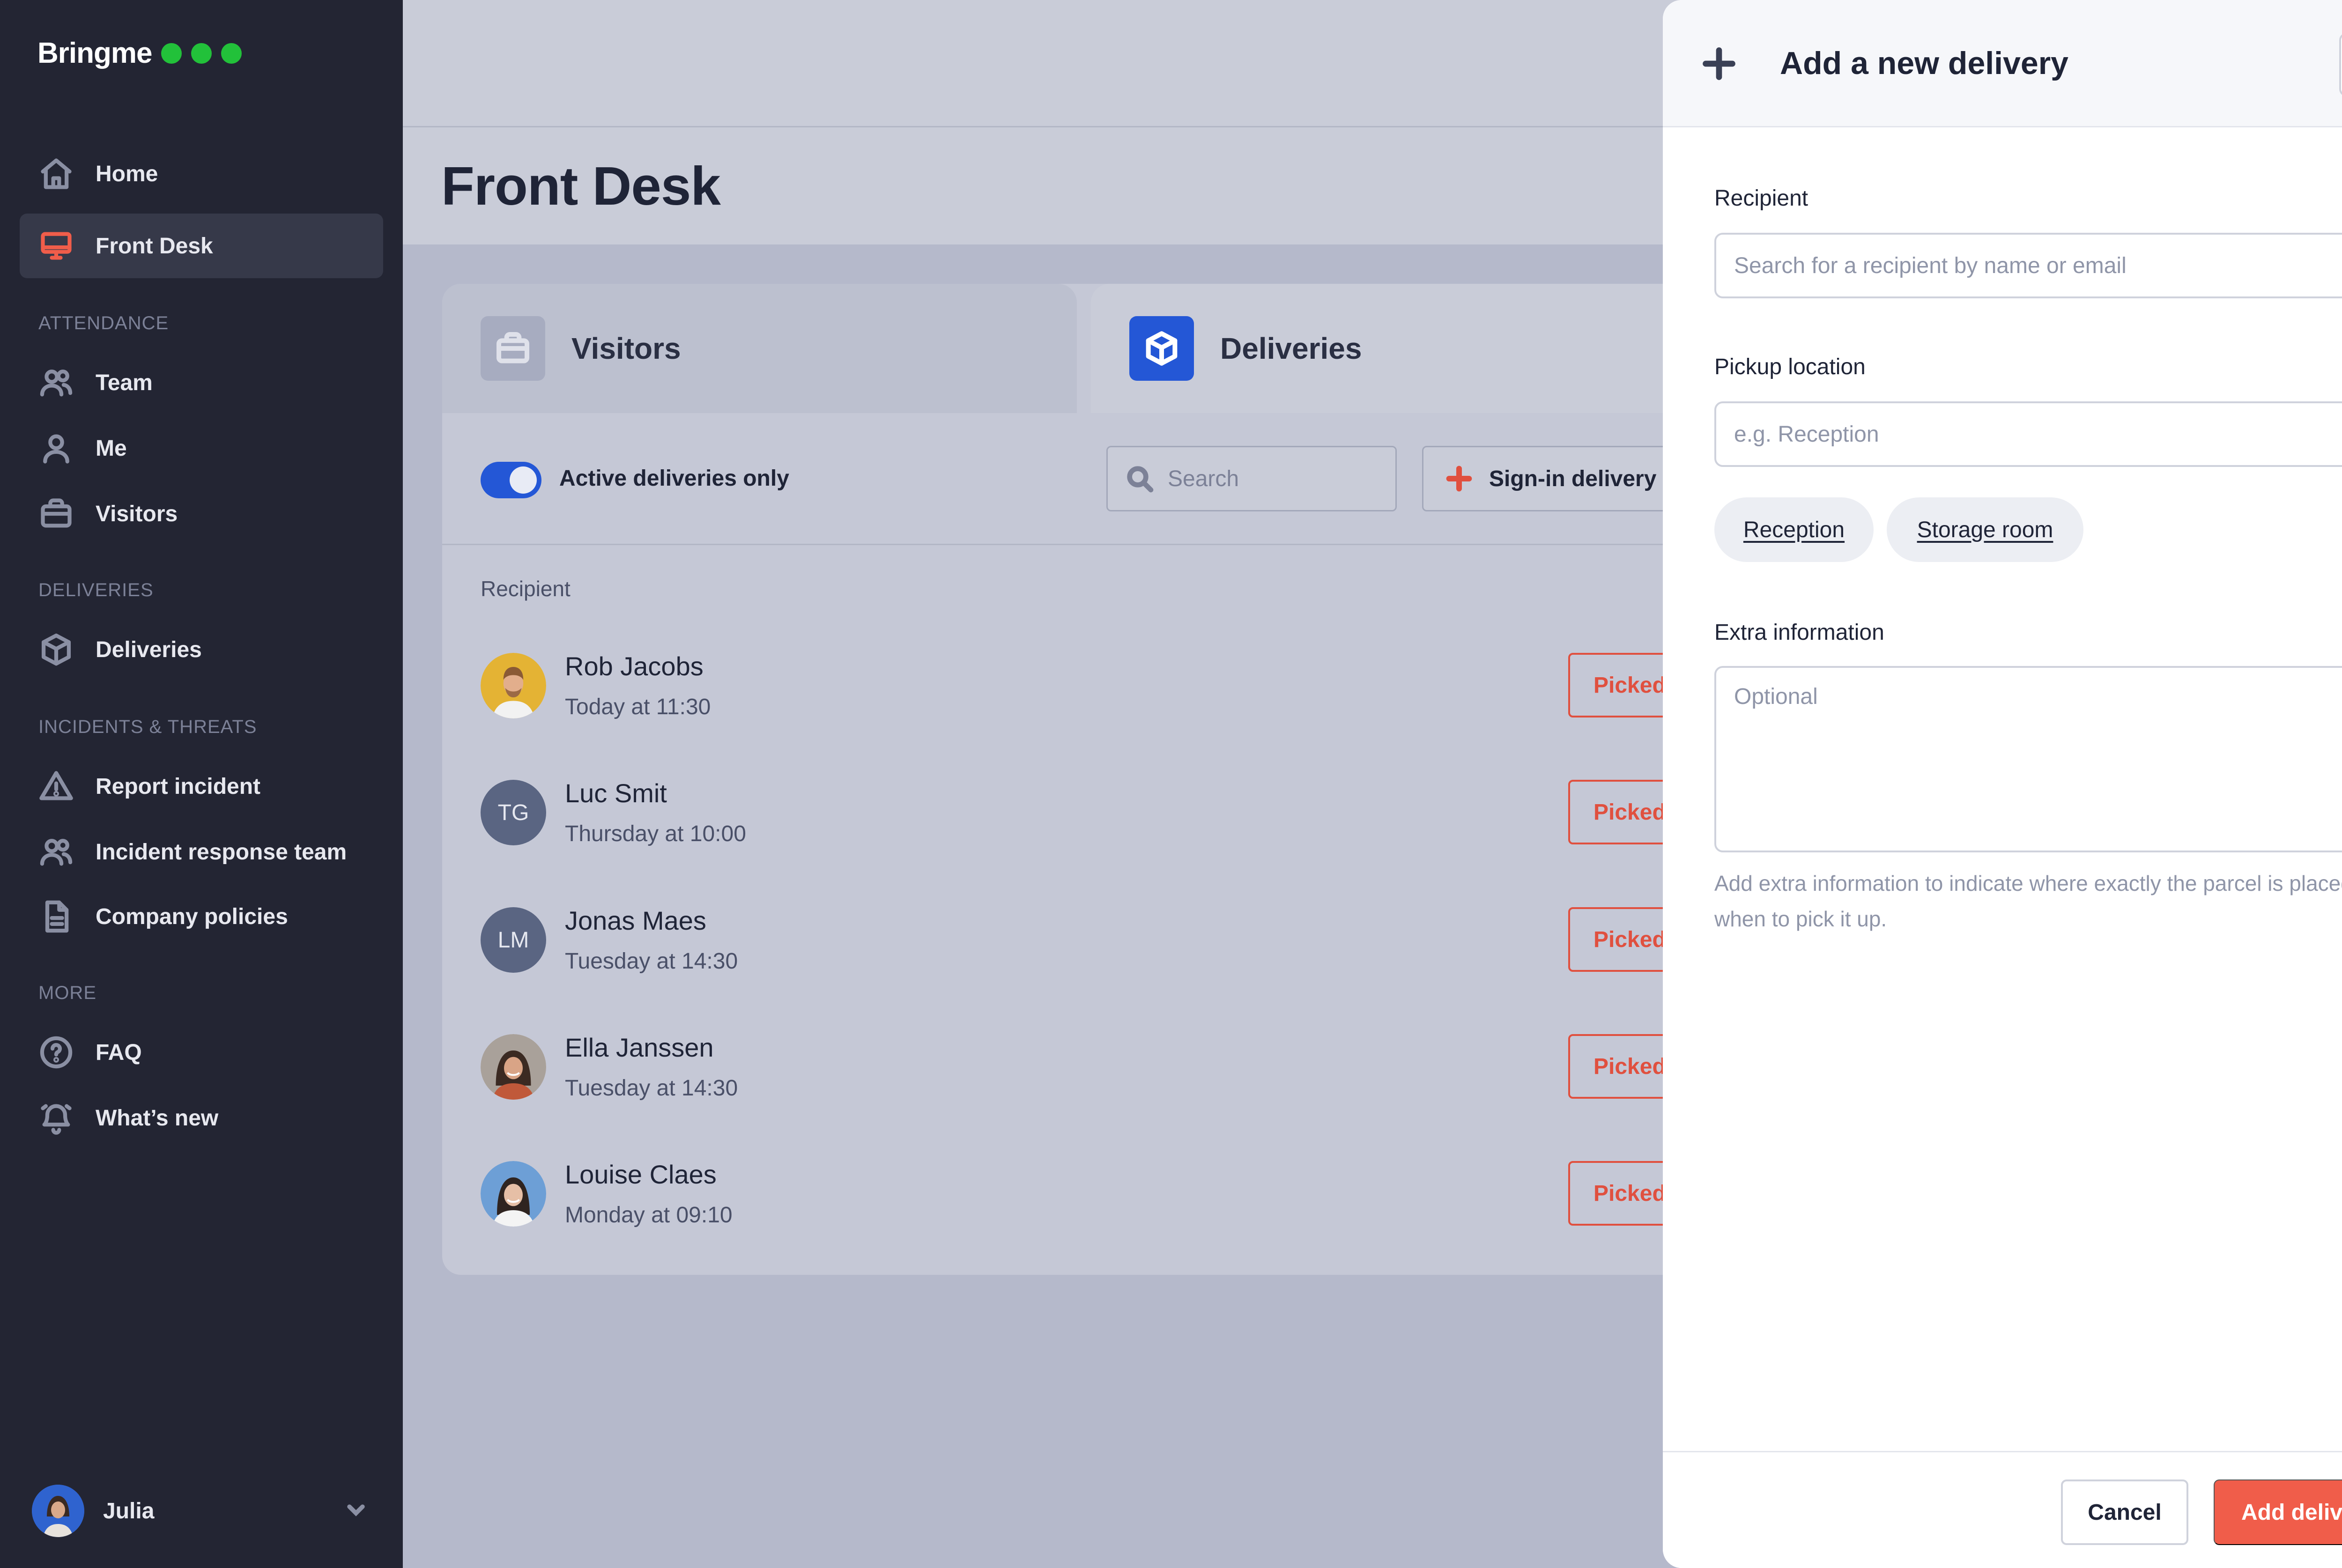 This screenshot has width=2342, height=1568. What do you see at coordinates (513, 812) in the screenshot?
I see `avatar: TG` at bounding box center [513, 812].